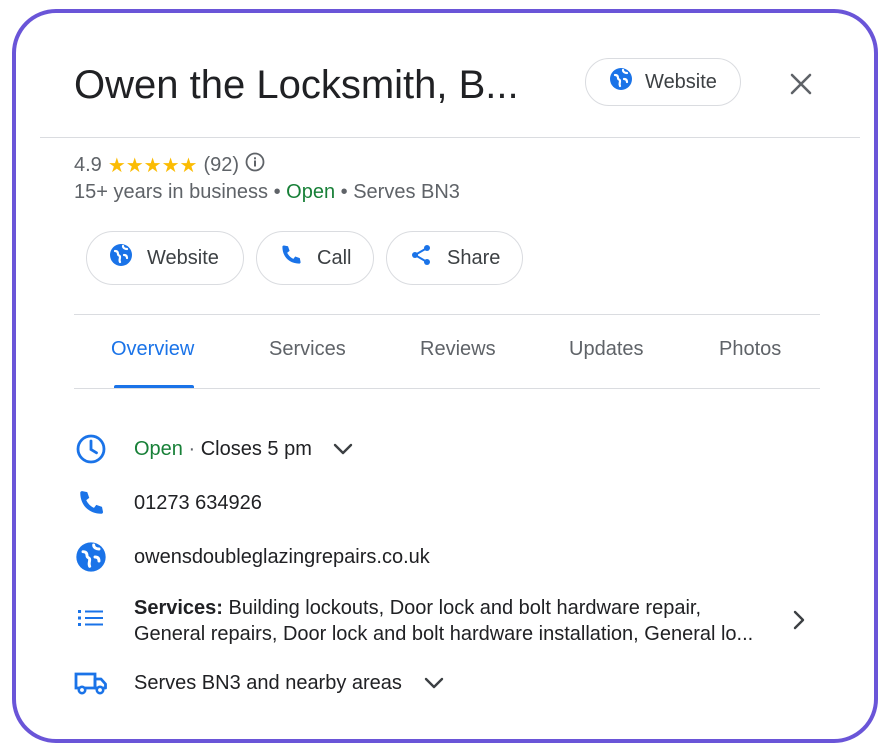  What do you see at coordinates (198, 503) in the screenshot?
I see `phone-number: 01273 634926` at bounding box center [198, 503].